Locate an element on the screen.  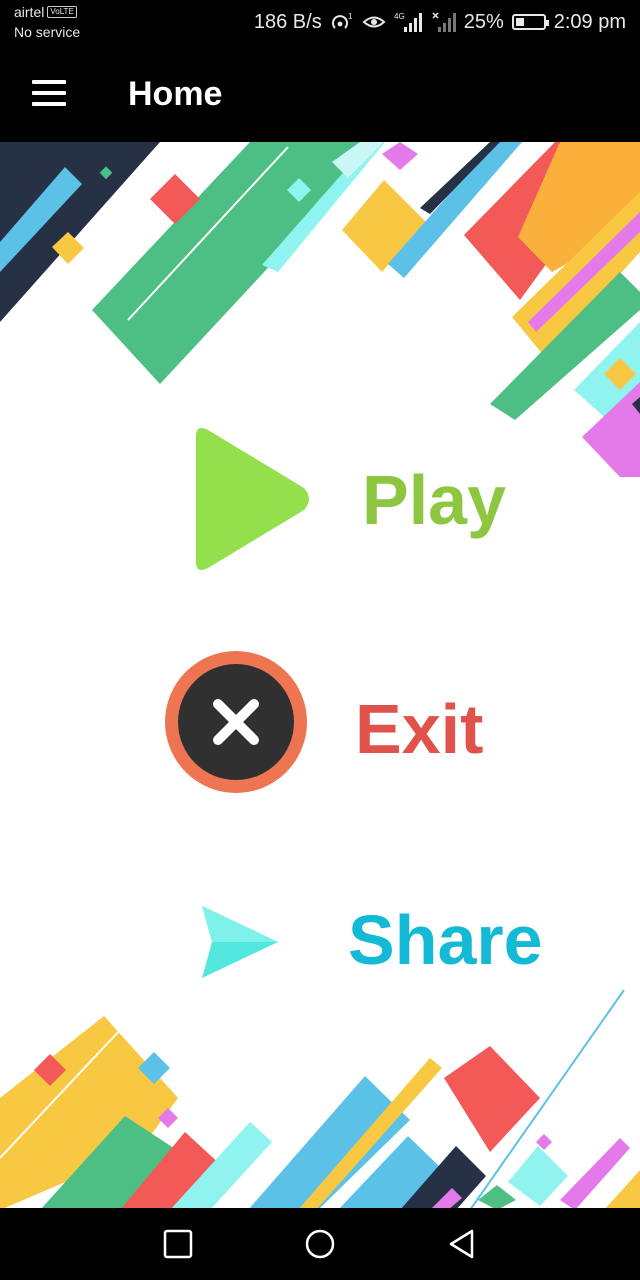
status-icons: 186 B/s 1 4G 25% 2:09 pm is located at coordinates (440, 22).